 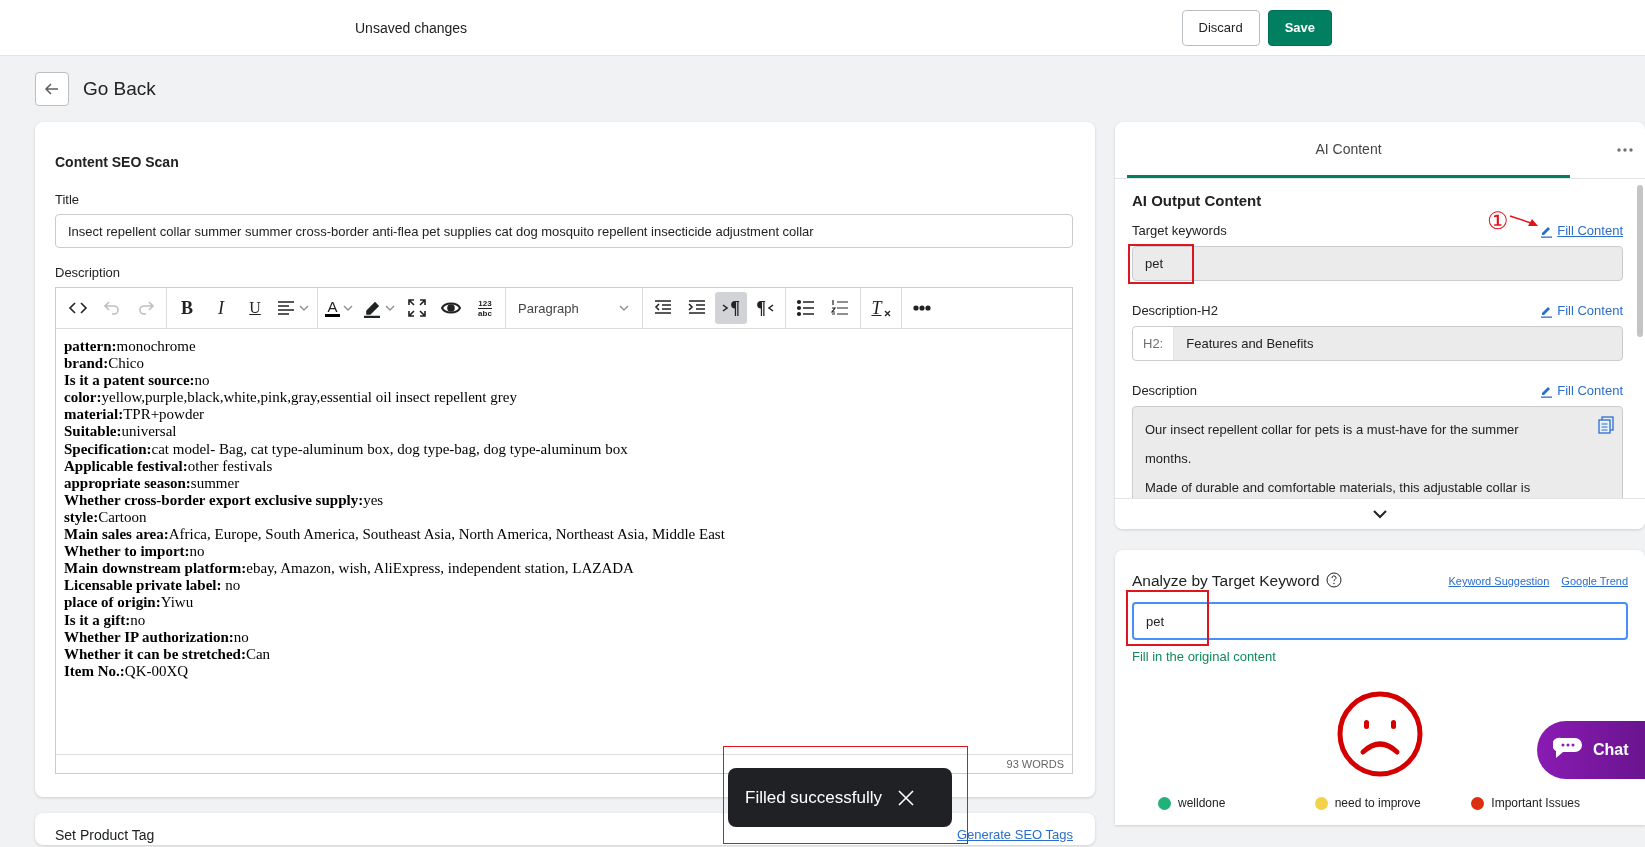 What do you see at coordinates (135, 415) in the screenshot?
I see `editor-line: material:TPR+powder` at bounding box center [135, 415].